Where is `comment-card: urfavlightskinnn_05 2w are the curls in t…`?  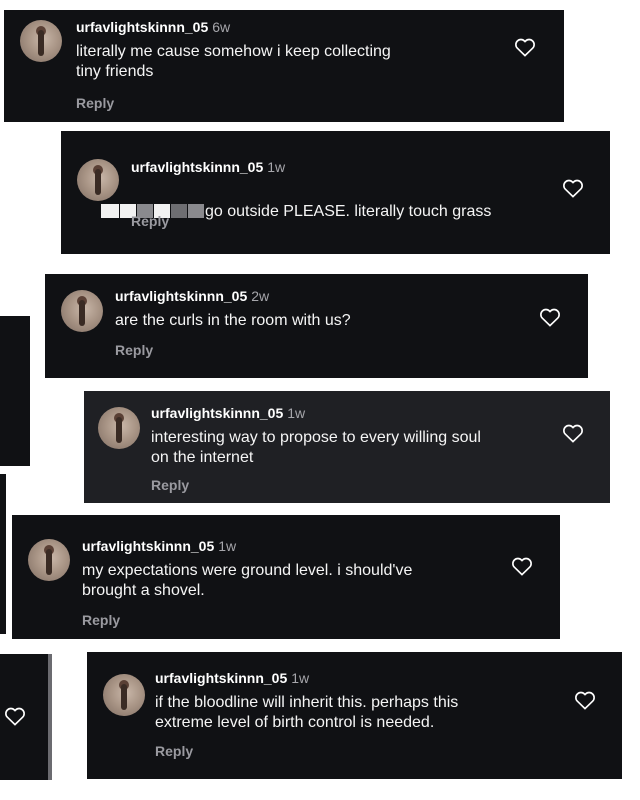 comment-card: urfavlightskinnn_05 2w are the curls in t… is located at coordinates (316, 326).